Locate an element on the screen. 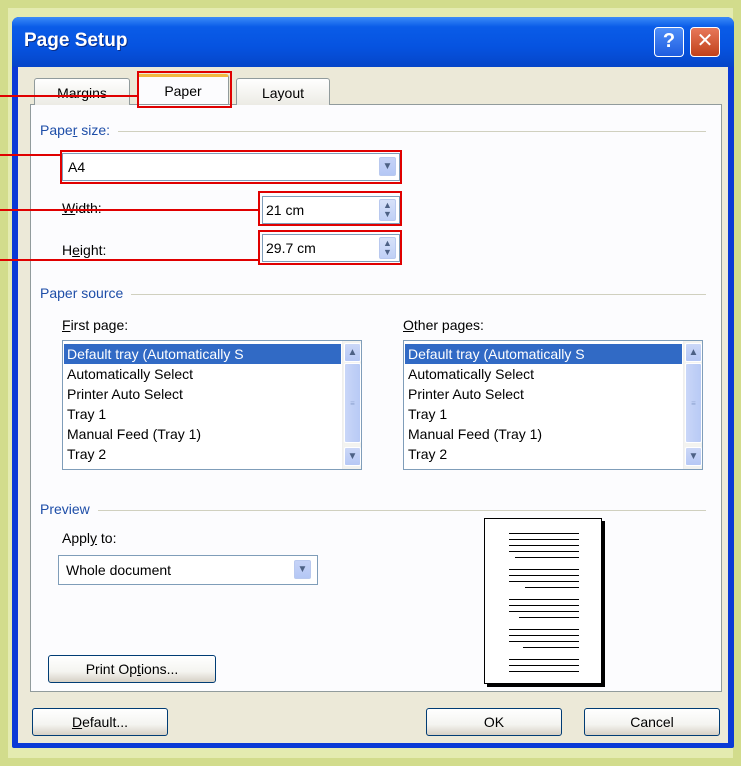  width-label: Width: is located at coordinates (82, 208).